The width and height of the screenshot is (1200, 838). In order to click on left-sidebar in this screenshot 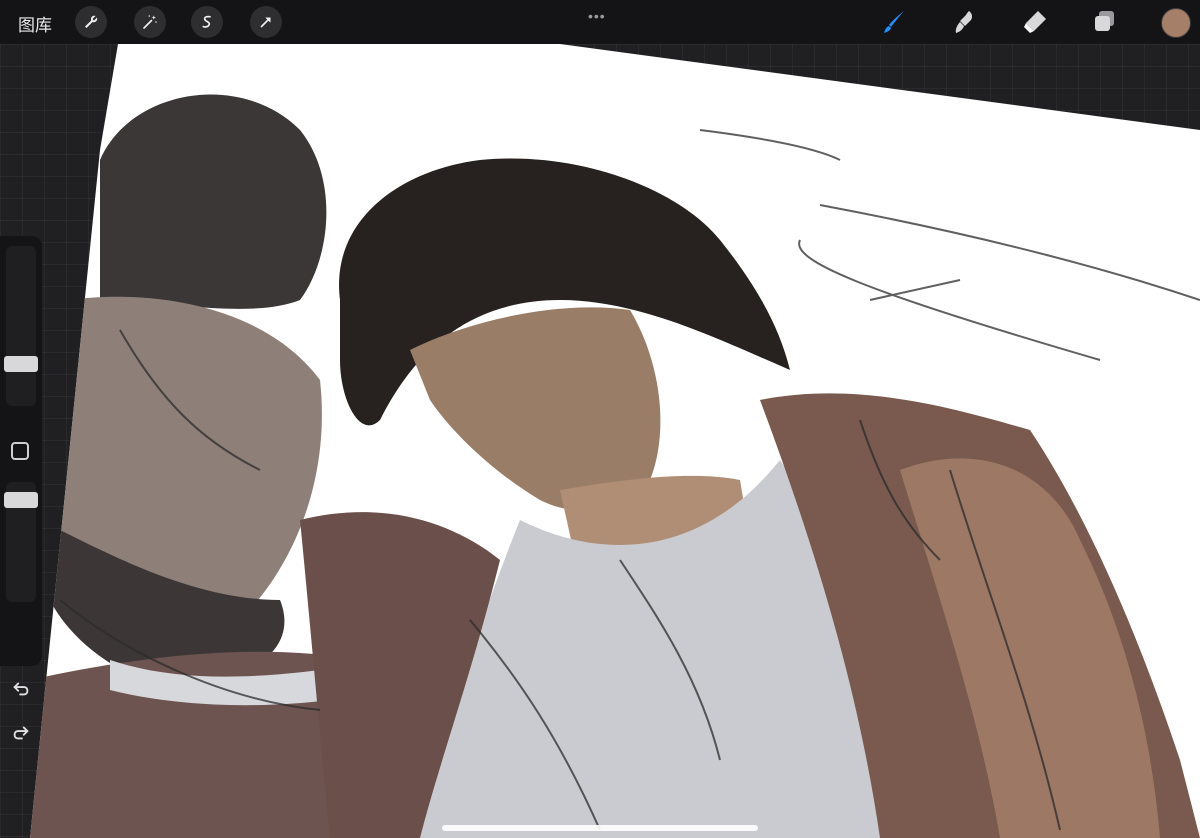, I will do `click(21, 488)`.